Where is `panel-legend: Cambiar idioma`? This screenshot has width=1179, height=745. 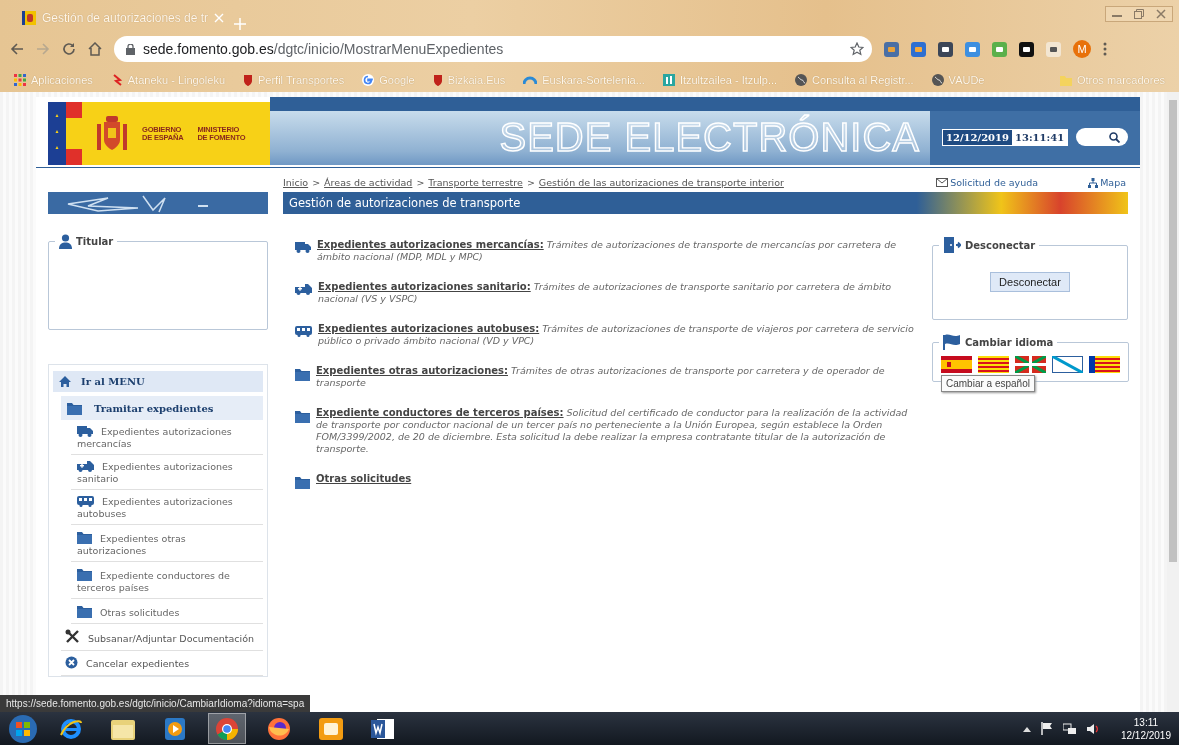 panel-legend: Cambiar idioma is located at coordinates (1009, 342).